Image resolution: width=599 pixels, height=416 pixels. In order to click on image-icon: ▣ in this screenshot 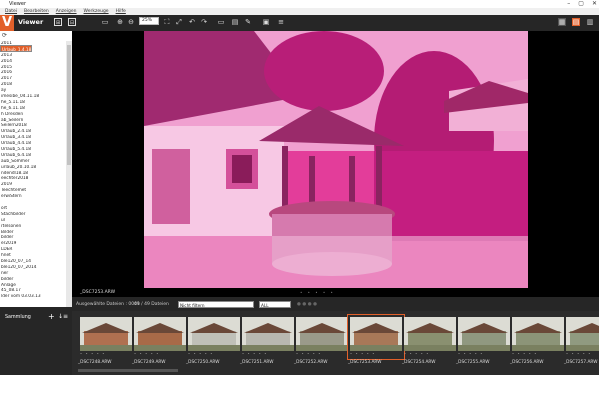, I will do `click(266, 22)`.